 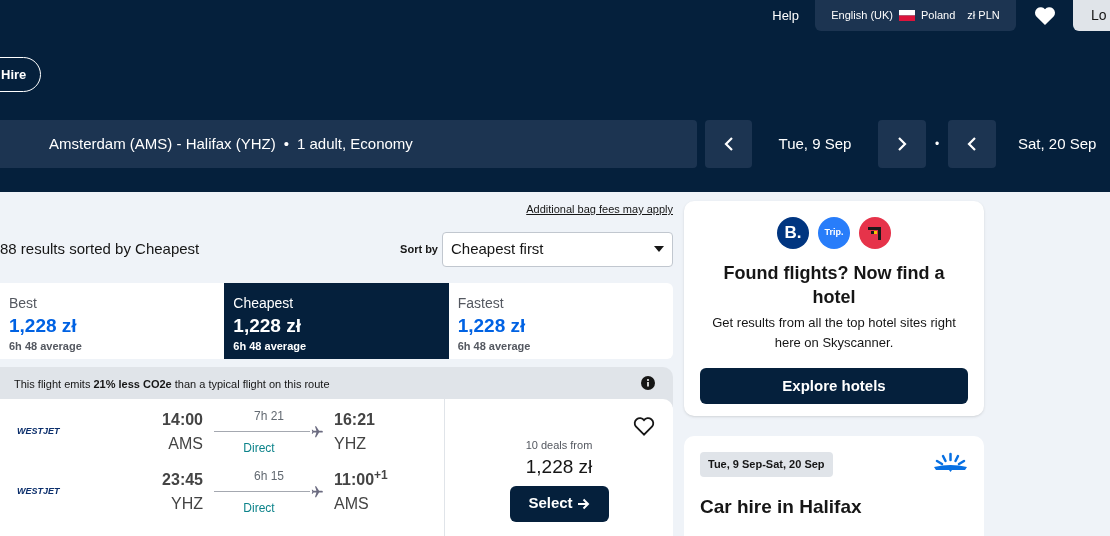 I want to click on flag-icon, so click(x=907, y=15).